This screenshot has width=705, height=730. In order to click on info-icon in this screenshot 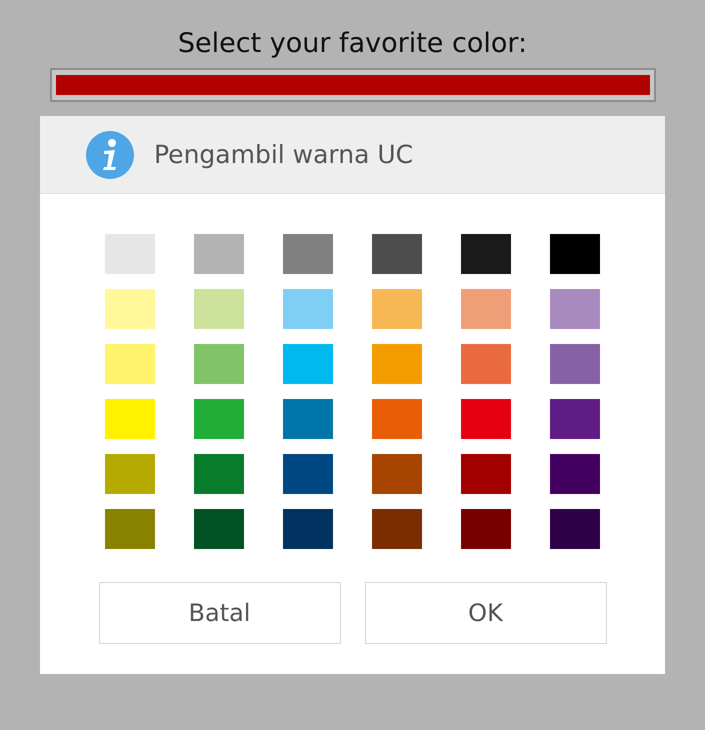, I will do `click(110, 154)`.